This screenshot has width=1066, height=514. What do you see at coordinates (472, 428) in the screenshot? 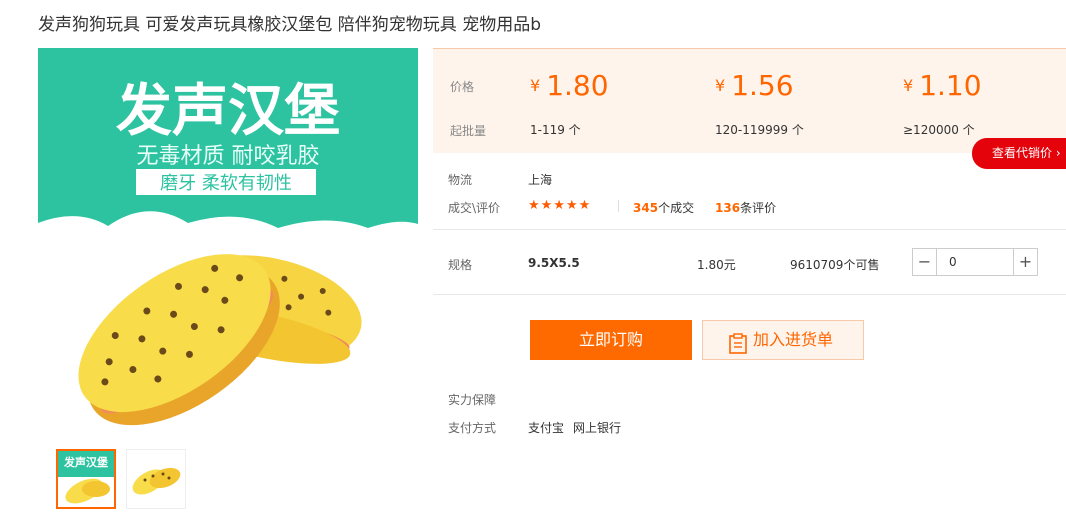
I see `payment-label: 支付方式` at bounding box center [472, 428].